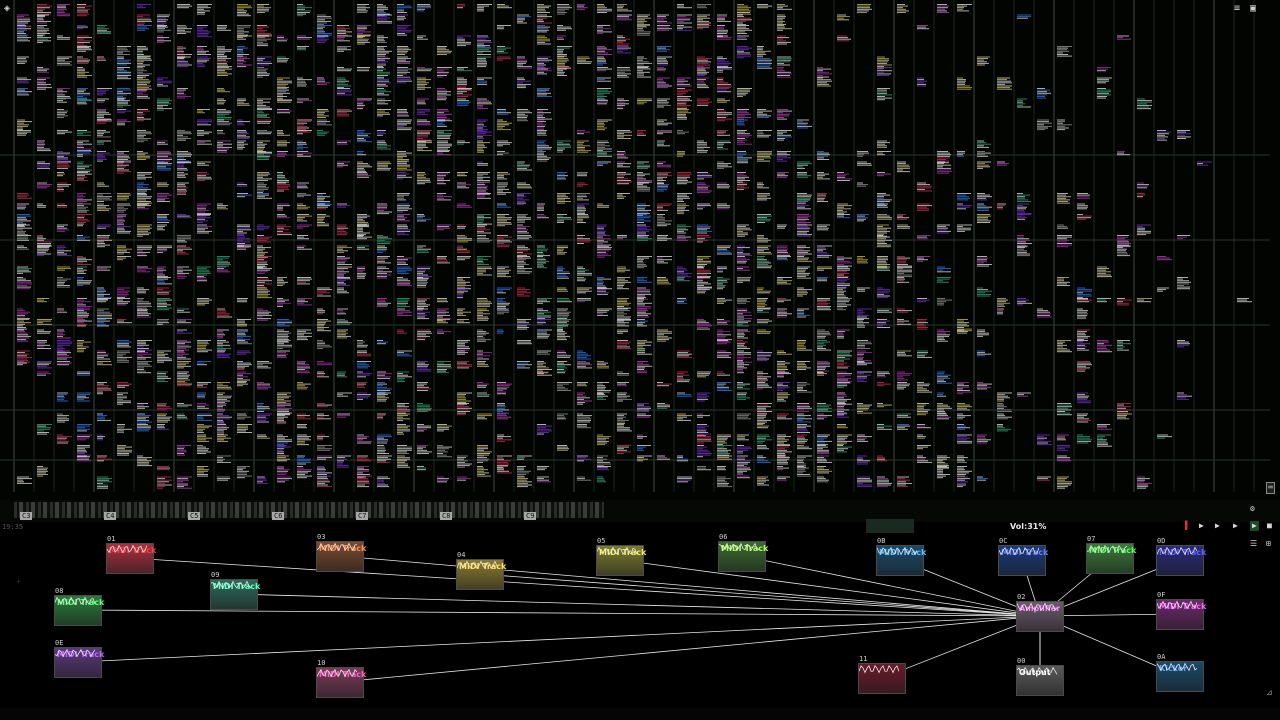 The height and width of the screenshot is (720, 1280). I want to click on view-grid-icon: ⊞, so click(1268, 544).